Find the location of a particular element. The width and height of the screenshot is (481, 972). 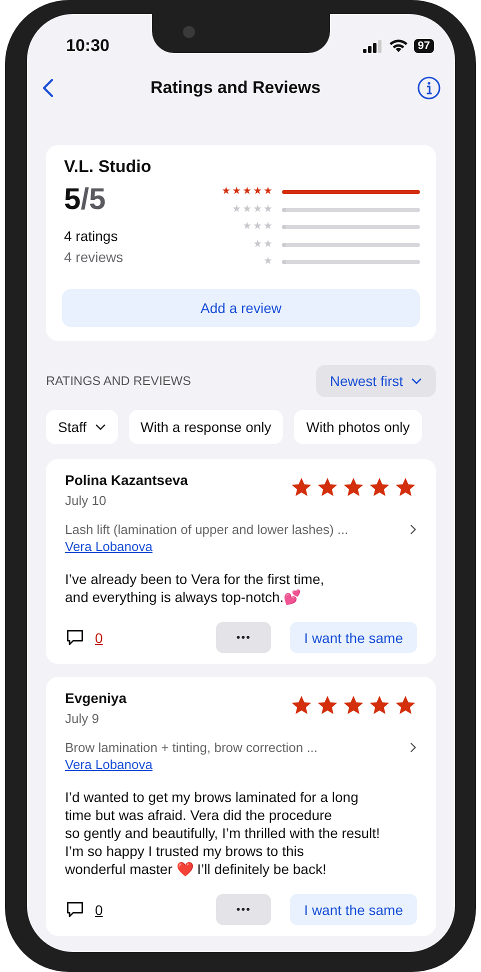

star-rating-label: ★★★★ is located at coordinates (253, 210).